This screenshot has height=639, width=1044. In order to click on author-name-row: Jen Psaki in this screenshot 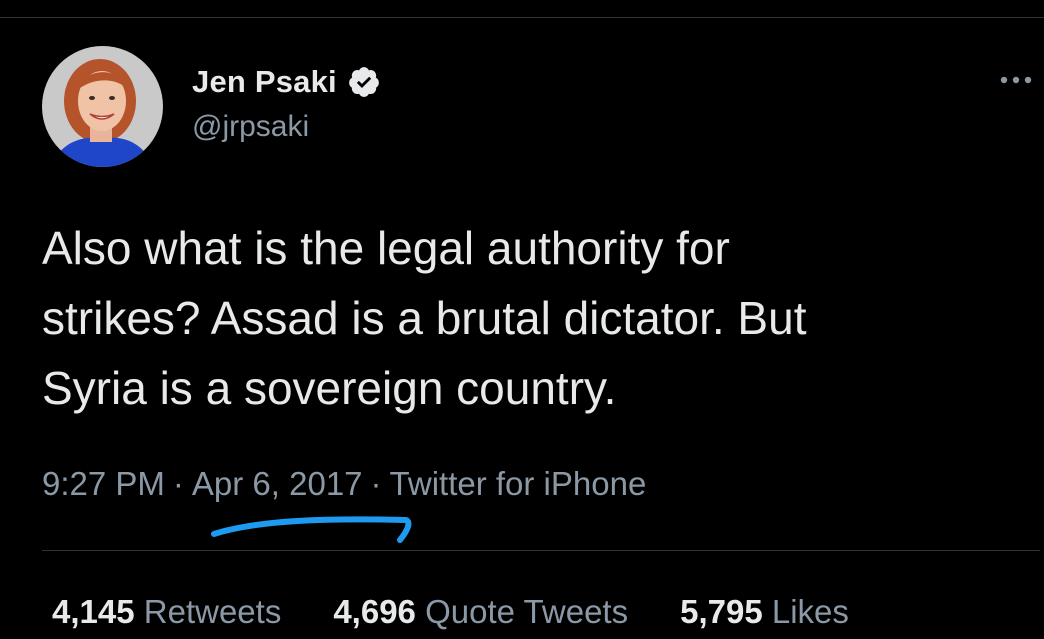, I will do `click(286, 82)`.